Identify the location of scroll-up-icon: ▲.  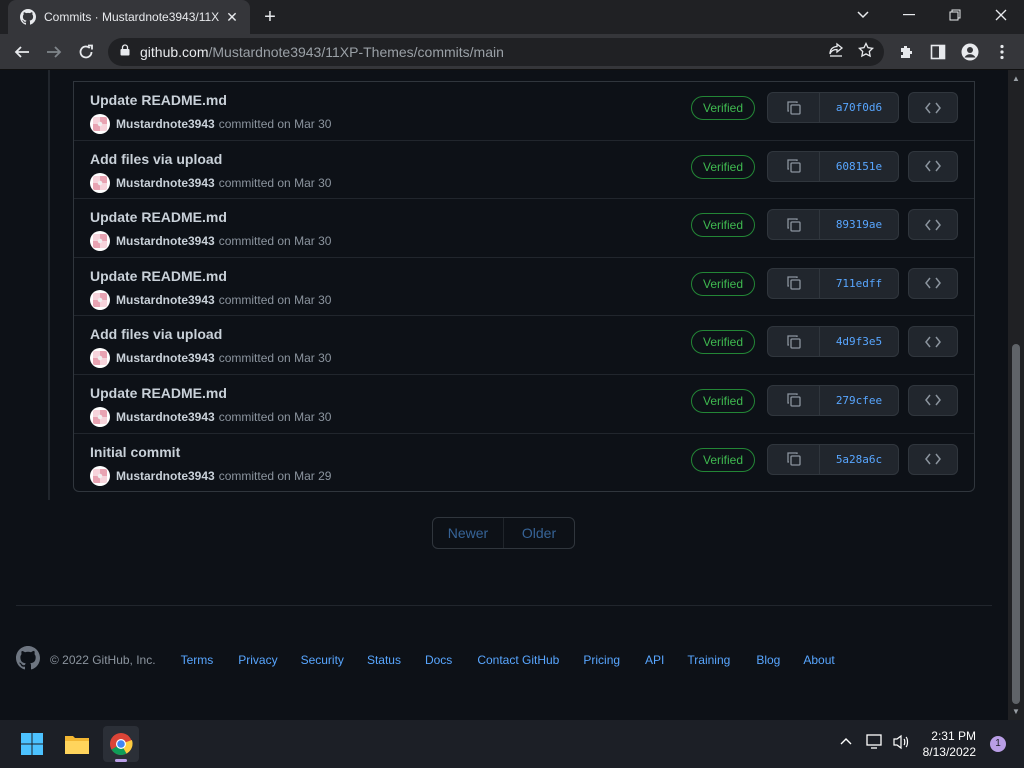
(1016, 78).